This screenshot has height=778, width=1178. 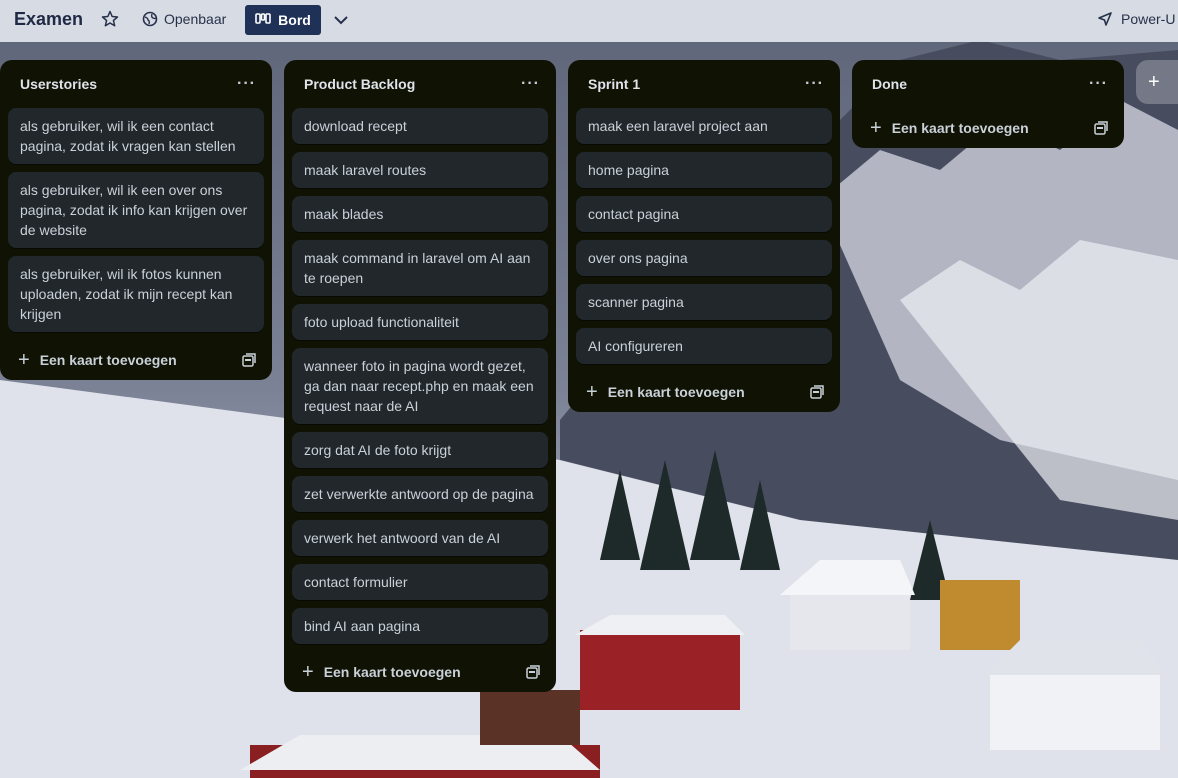 I want to click on chevron-down-icon, so click(x=341, y=20).